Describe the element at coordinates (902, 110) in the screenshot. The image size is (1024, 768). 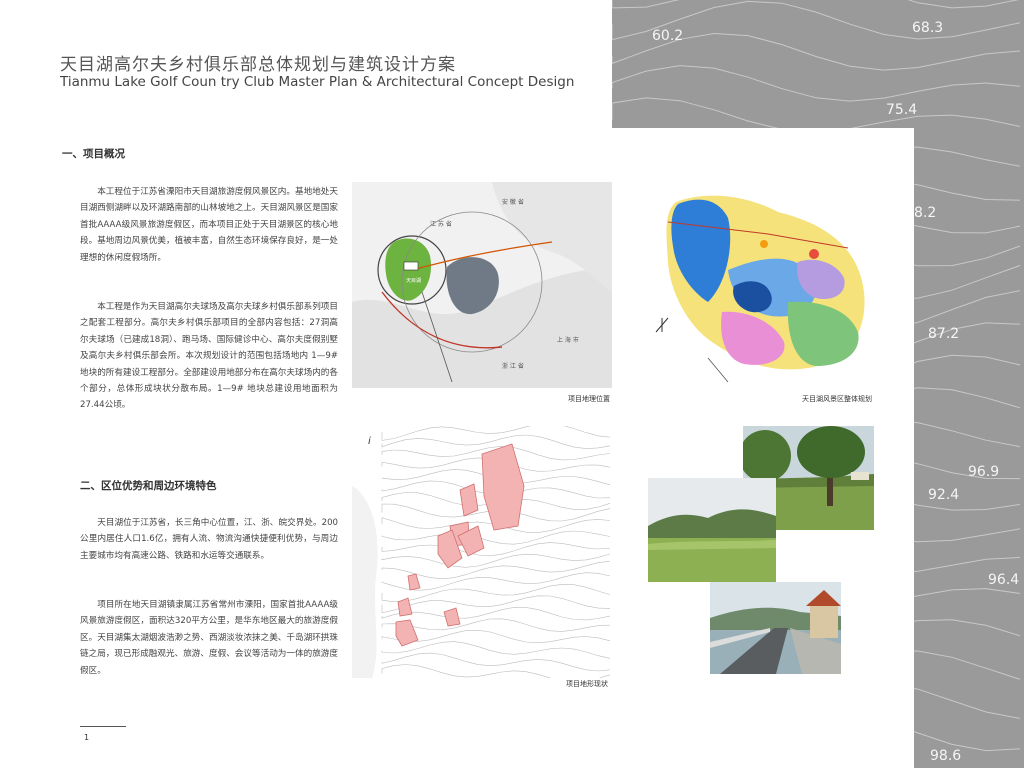
I see `elevation-label: 75.4` at that location.